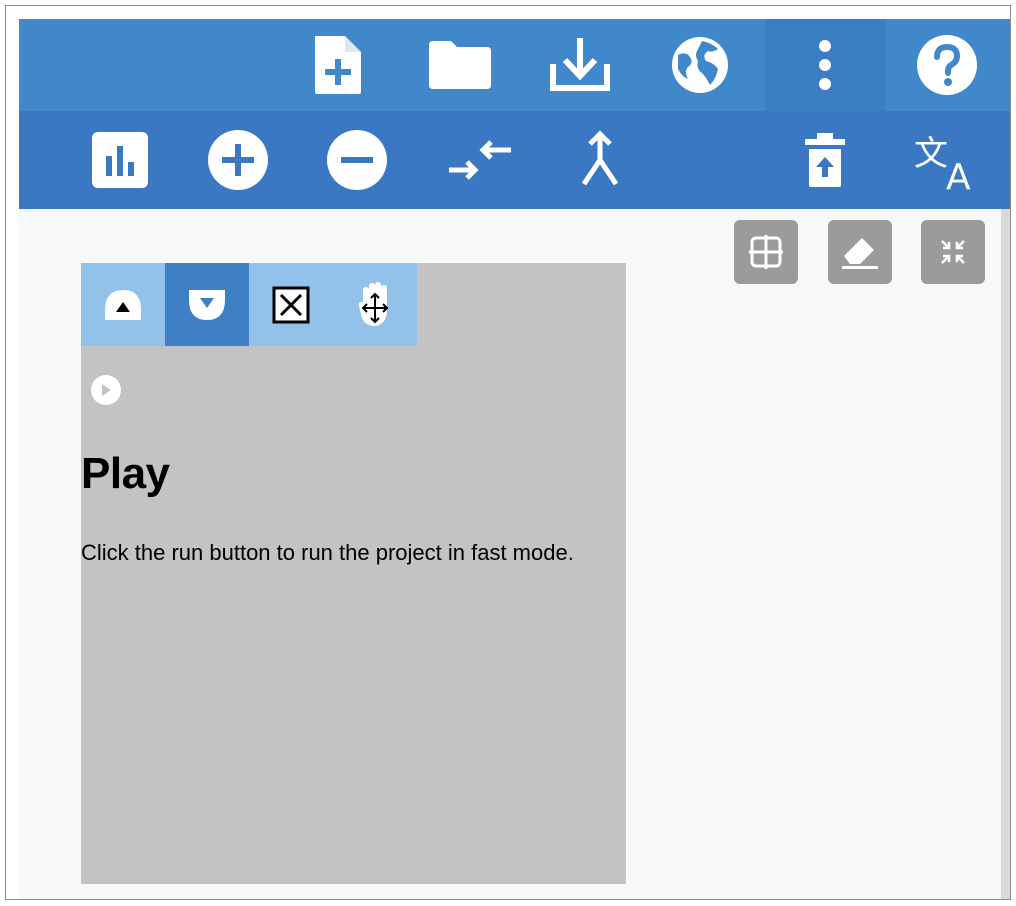  I want to click on move-up-icon, so click(123, 304).